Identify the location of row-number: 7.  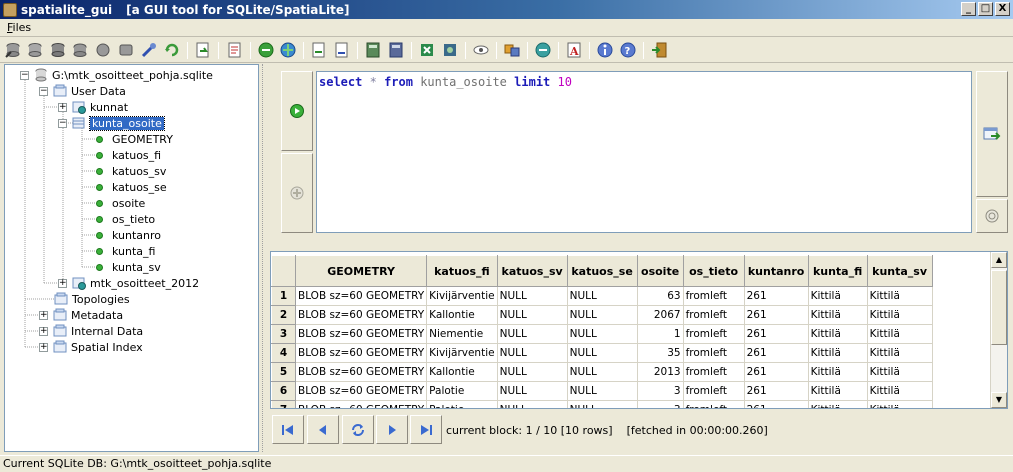
(283, 404).